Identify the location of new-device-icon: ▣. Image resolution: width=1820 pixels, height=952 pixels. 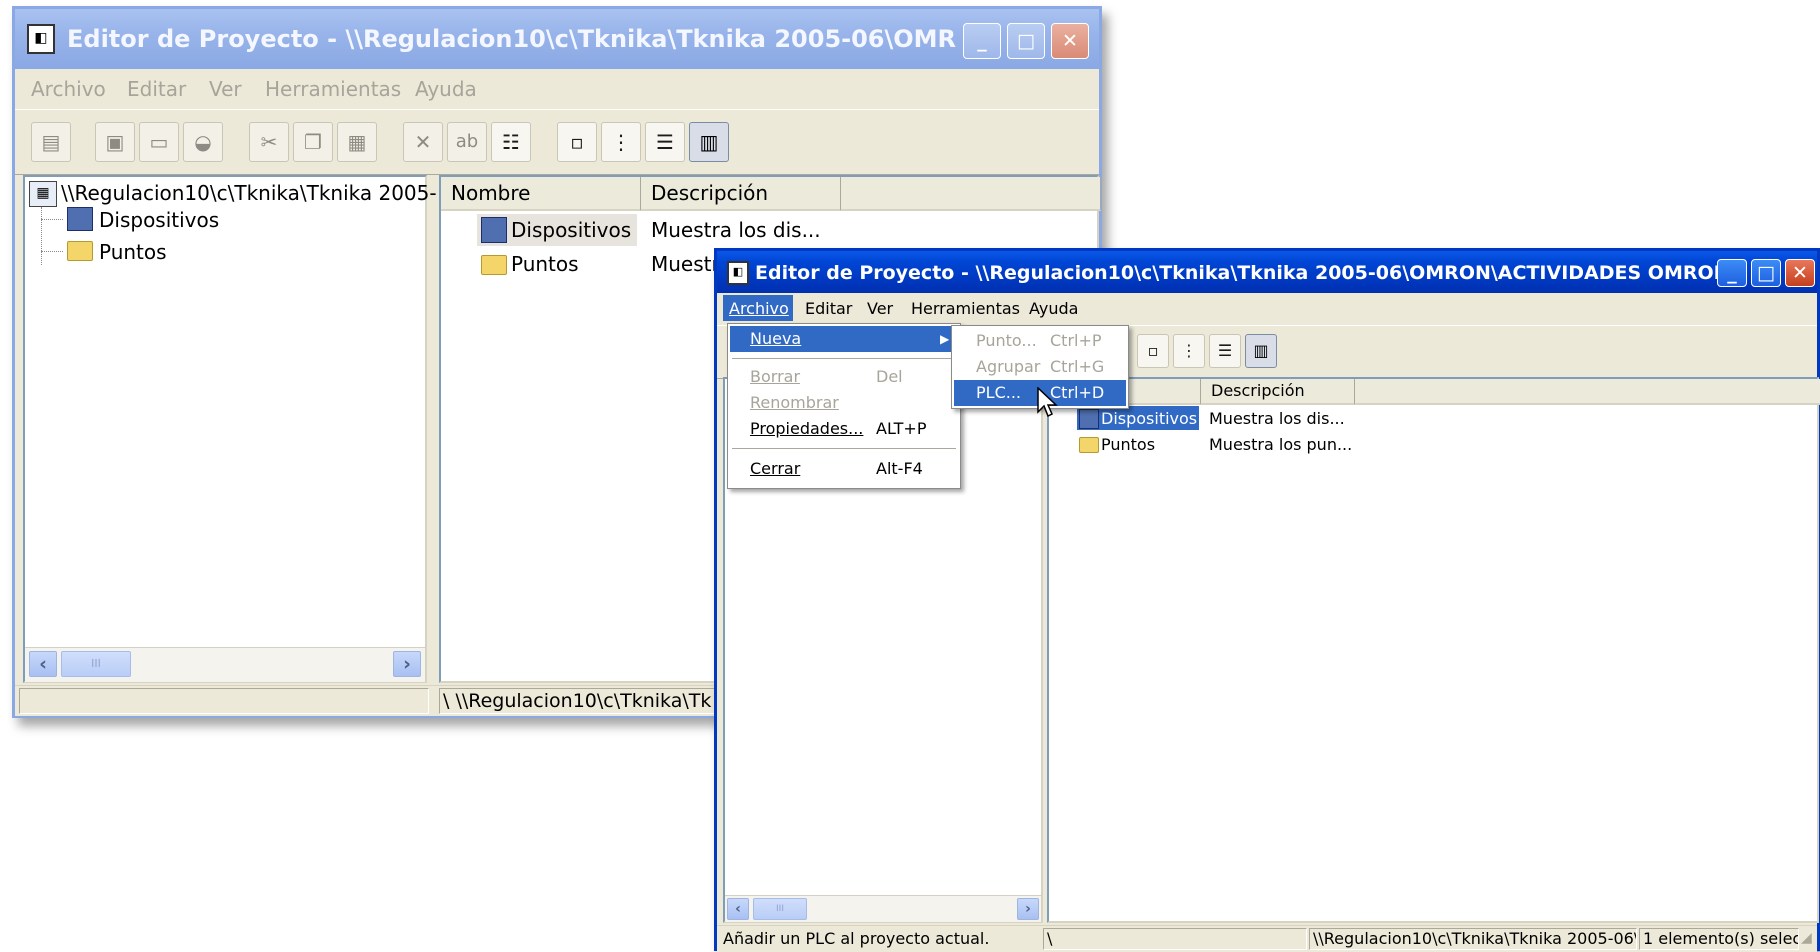
(115, 142).